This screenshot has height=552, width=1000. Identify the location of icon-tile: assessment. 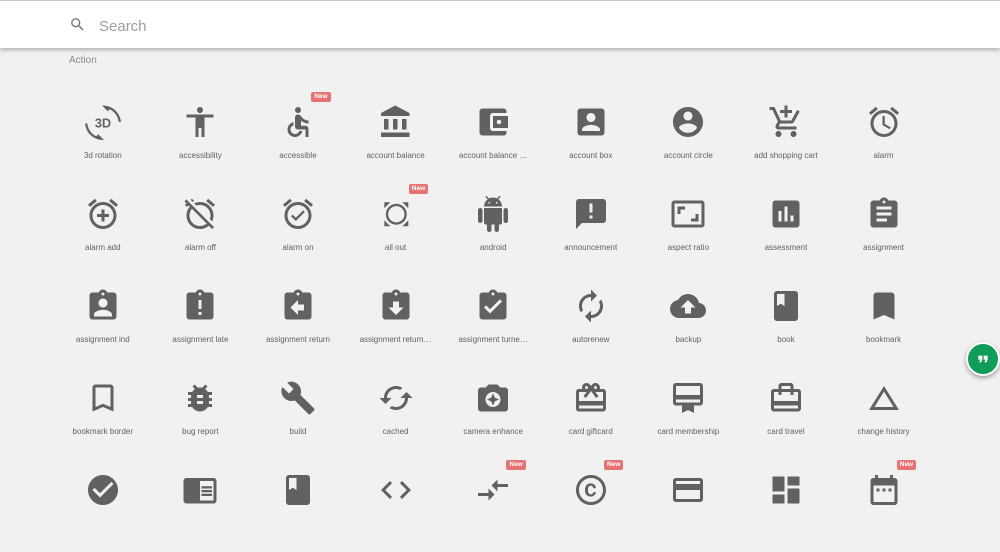
(786, 230).